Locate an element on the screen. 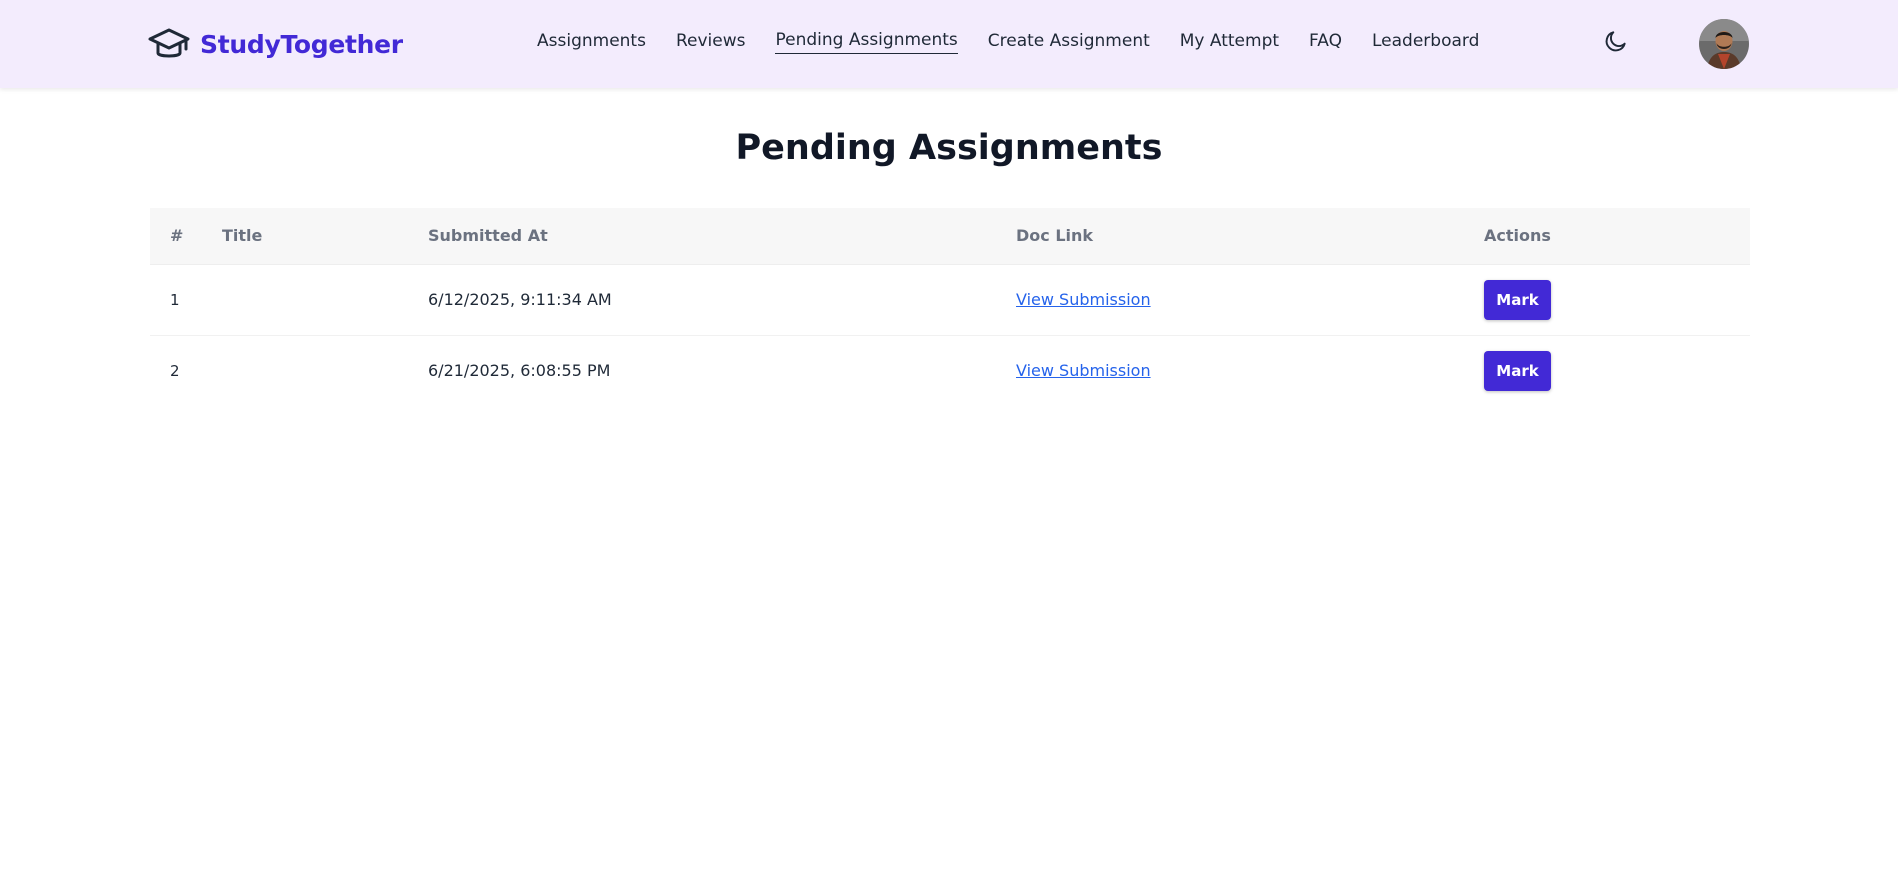 This screenshot has height=885, width=1898. nav-create-assignment: Create Assignment is located at coordinates (1069, 42).